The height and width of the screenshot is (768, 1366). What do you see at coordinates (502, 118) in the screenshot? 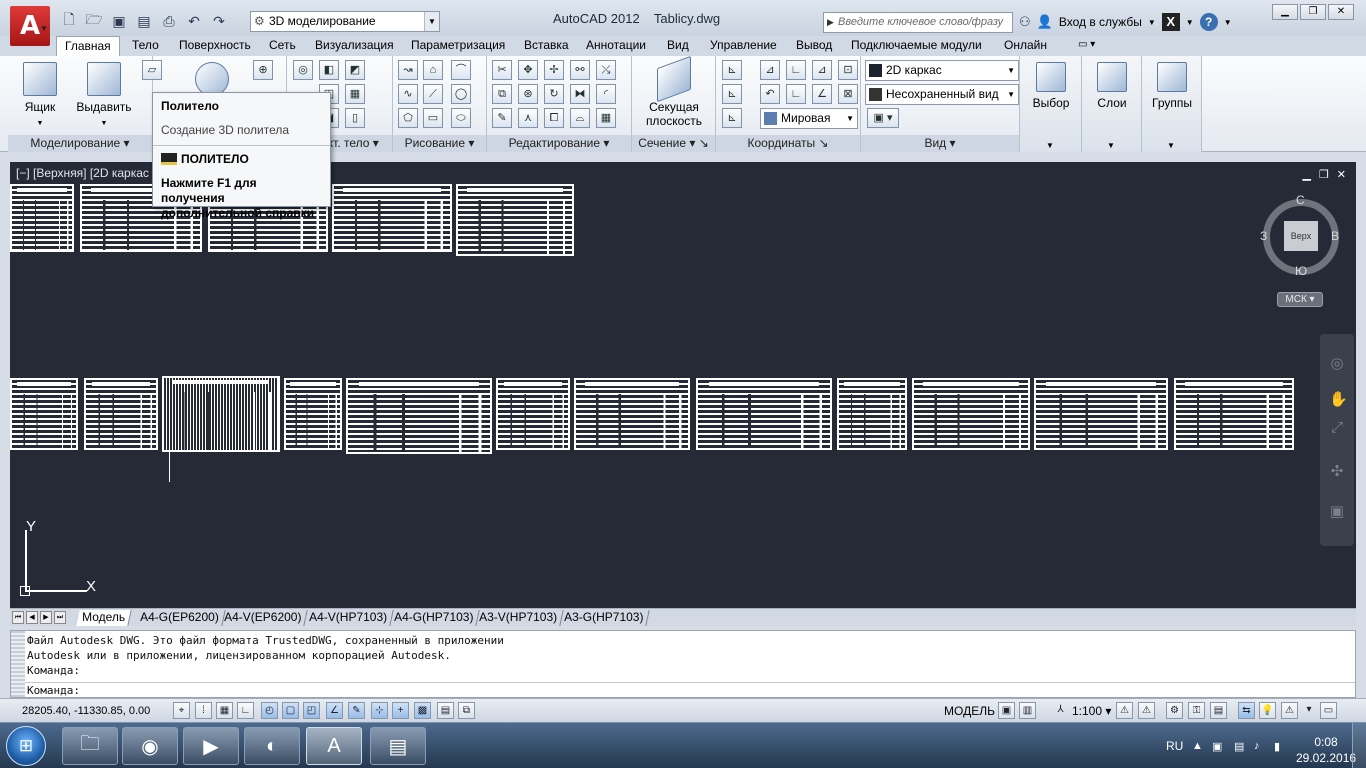
I see `erase-icon: ✎` at bounding box center [502, 118].